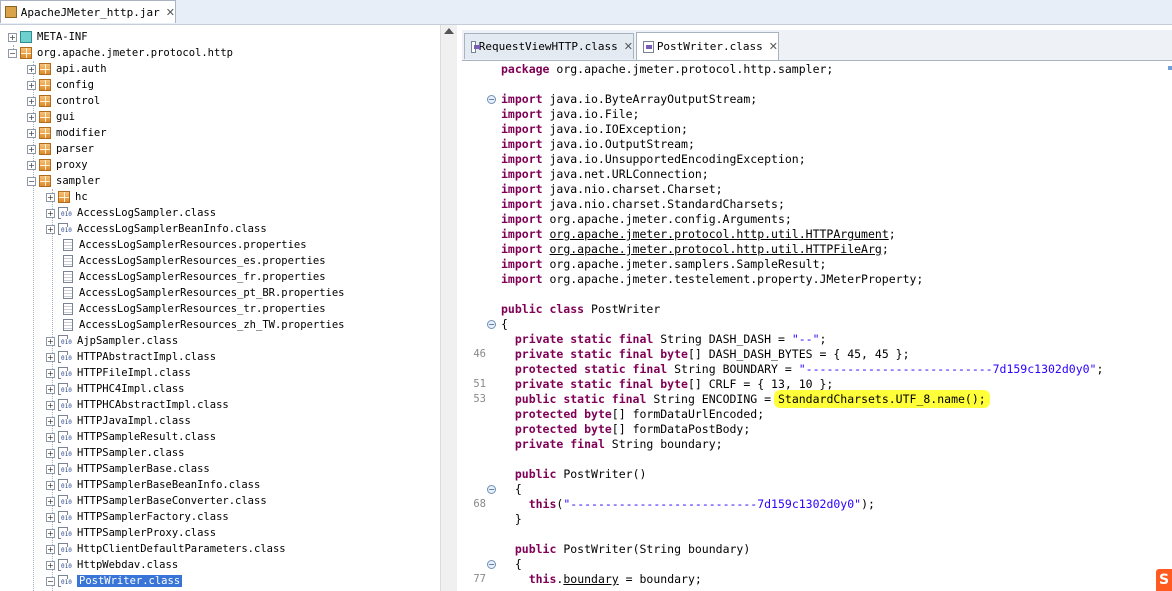  What do you see at coordinates (581, 309) in the screenshot?
I see `code-line: public class PostWriter` at bounding box center [581, 309].